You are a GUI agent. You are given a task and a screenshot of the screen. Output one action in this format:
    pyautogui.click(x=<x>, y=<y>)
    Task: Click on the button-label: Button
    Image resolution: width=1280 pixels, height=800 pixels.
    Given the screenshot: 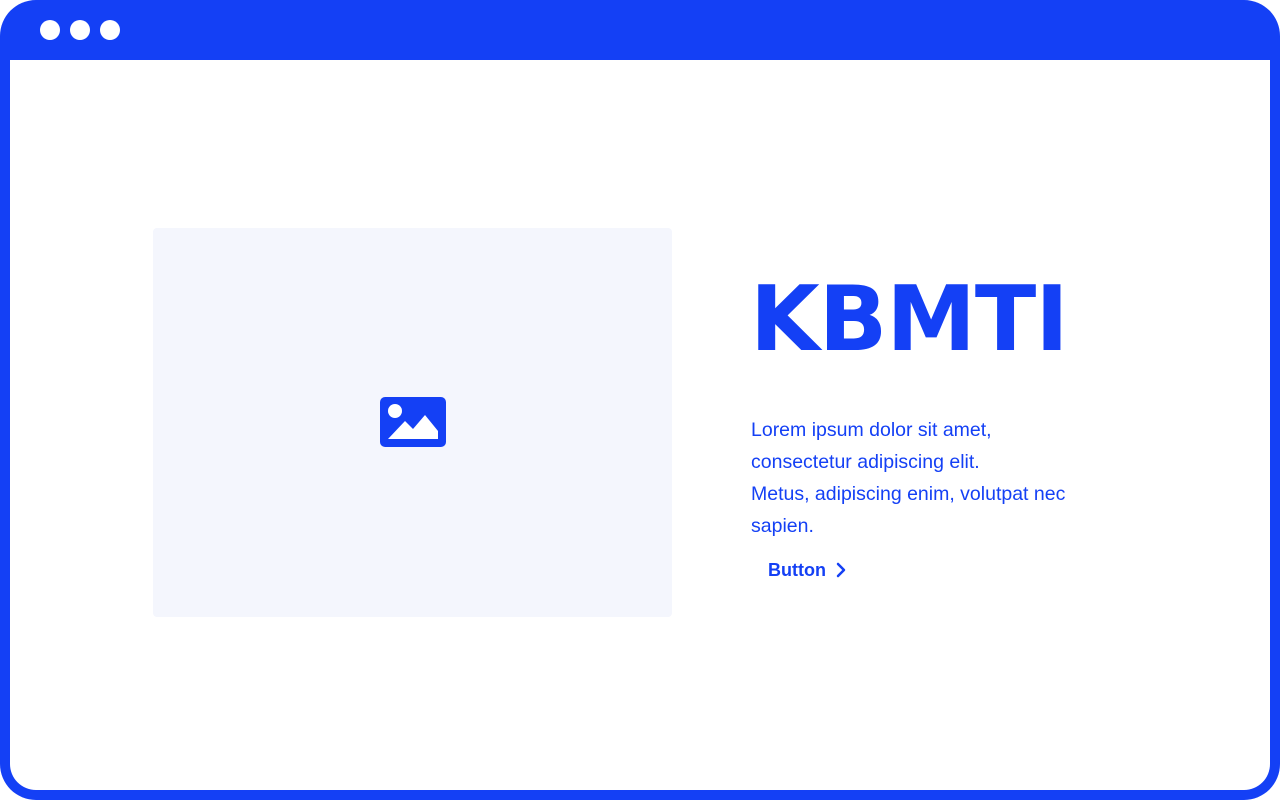 What is the action you would take?
    pyautogui.click(x=797, y=569)
    